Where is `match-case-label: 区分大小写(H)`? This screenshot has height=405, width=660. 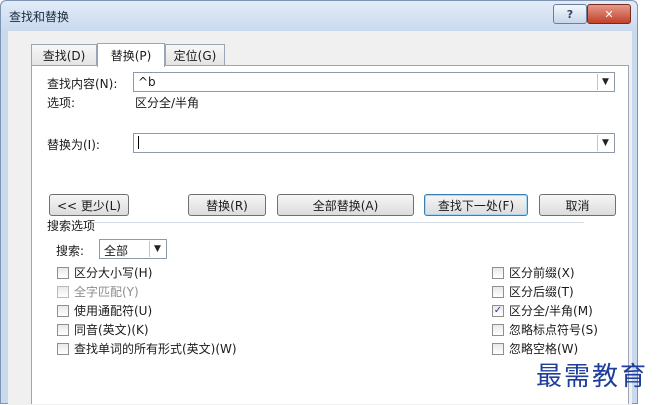 match-case-label: 区分大小写(H) is located at coordinates (113, 273).